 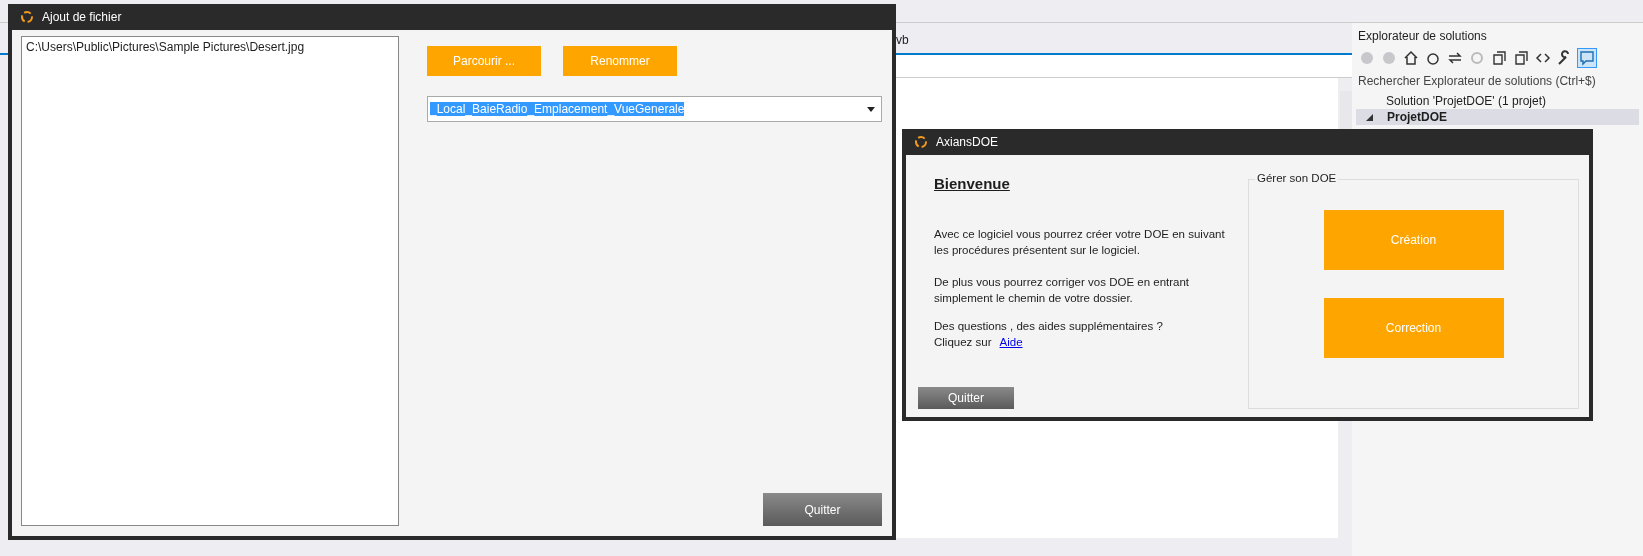 What do you see at coordinates (963, 342) in the screenshot?
I see `help-prompt: Cliquez sur` at bounding box center [963, 342].